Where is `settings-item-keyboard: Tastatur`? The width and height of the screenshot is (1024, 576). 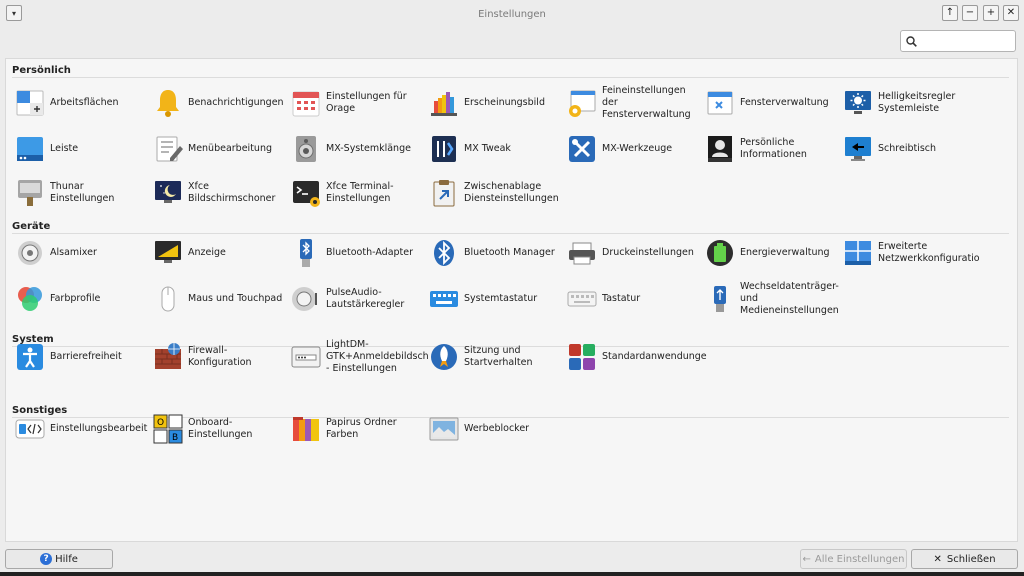 settings-item-keyboard: Tastatur is located at coordinates (630, 299).